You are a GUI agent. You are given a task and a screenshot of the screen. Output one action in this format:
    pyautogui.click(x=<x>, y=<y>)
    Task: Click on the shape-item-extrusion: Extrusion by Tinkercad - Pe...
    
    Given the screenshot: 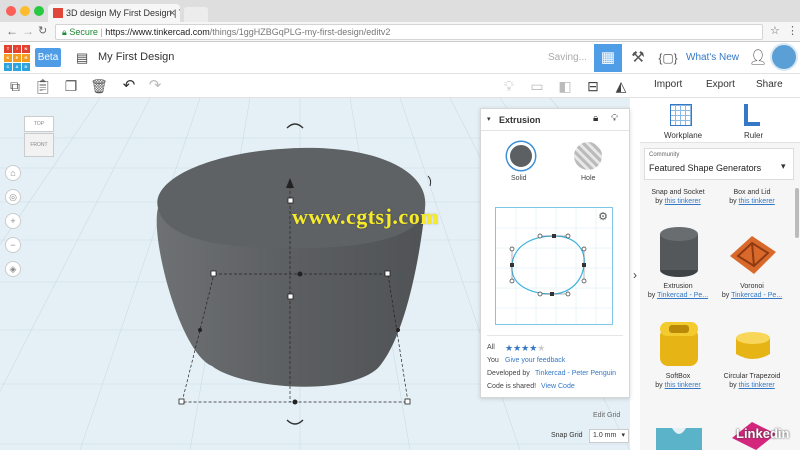 What is the action you would take?
    pyautogui.click(x=678, y=291)
    